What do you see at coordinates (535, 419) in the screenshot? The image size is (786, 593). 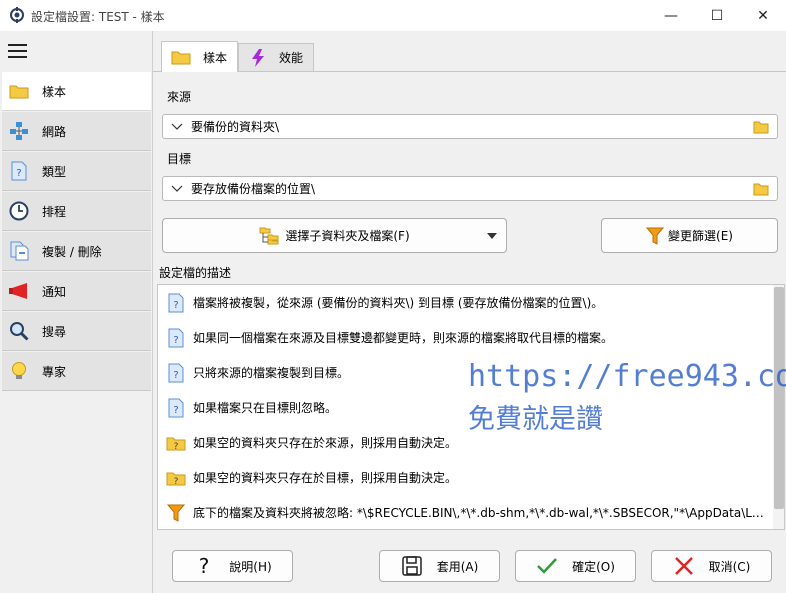 I see `watermark-slogan: 免費就是讚` at bounding box center [535, 419].